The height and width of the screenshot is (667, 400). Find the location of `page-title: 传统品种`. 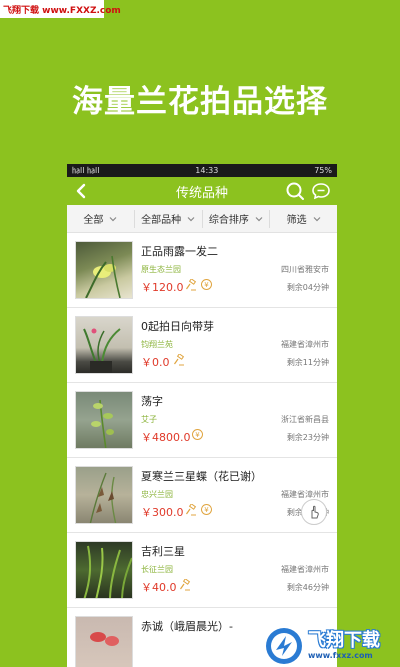

page-title: 传统品种 is located at coordinates (201, 193).